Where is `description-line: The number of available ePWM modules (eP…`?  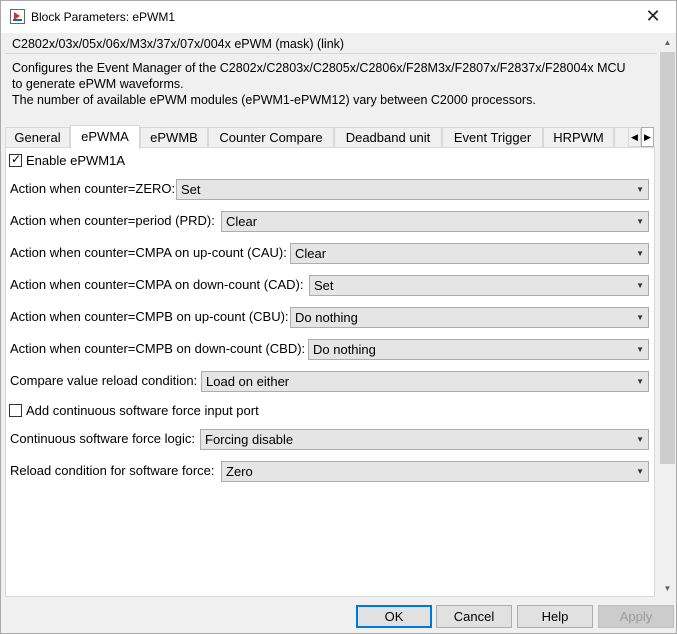
description-line: The number of available ePWM modules (eP… is located at coordinates (274, 100).